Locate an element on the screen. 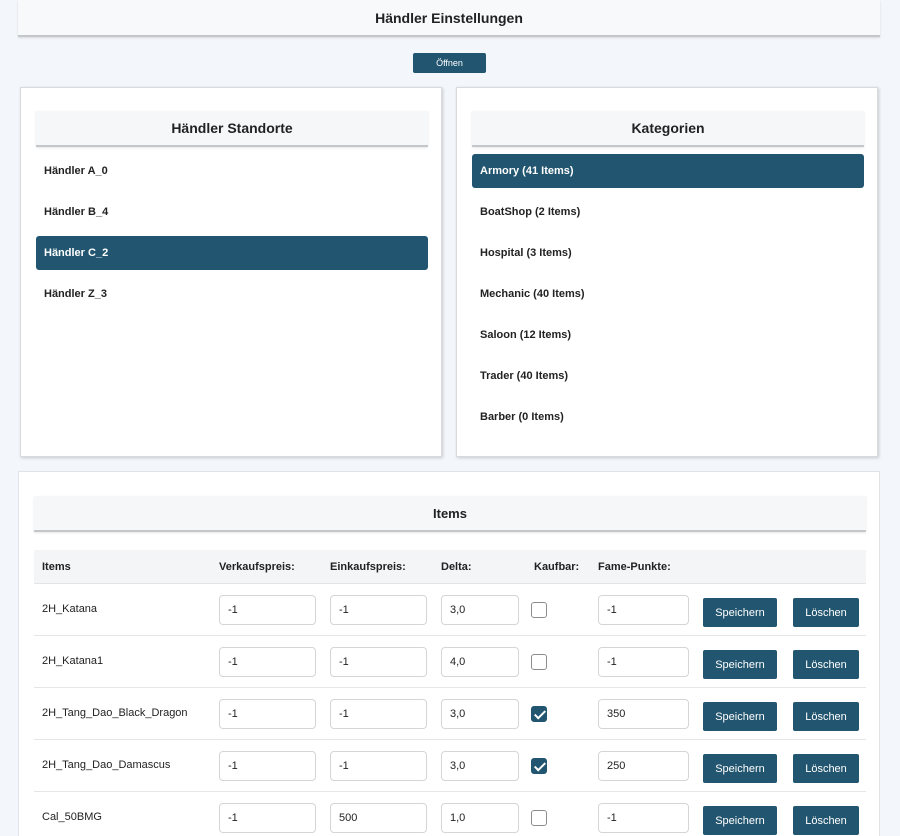  item-name: 2H_Katana is located at coordinates (70, 609).